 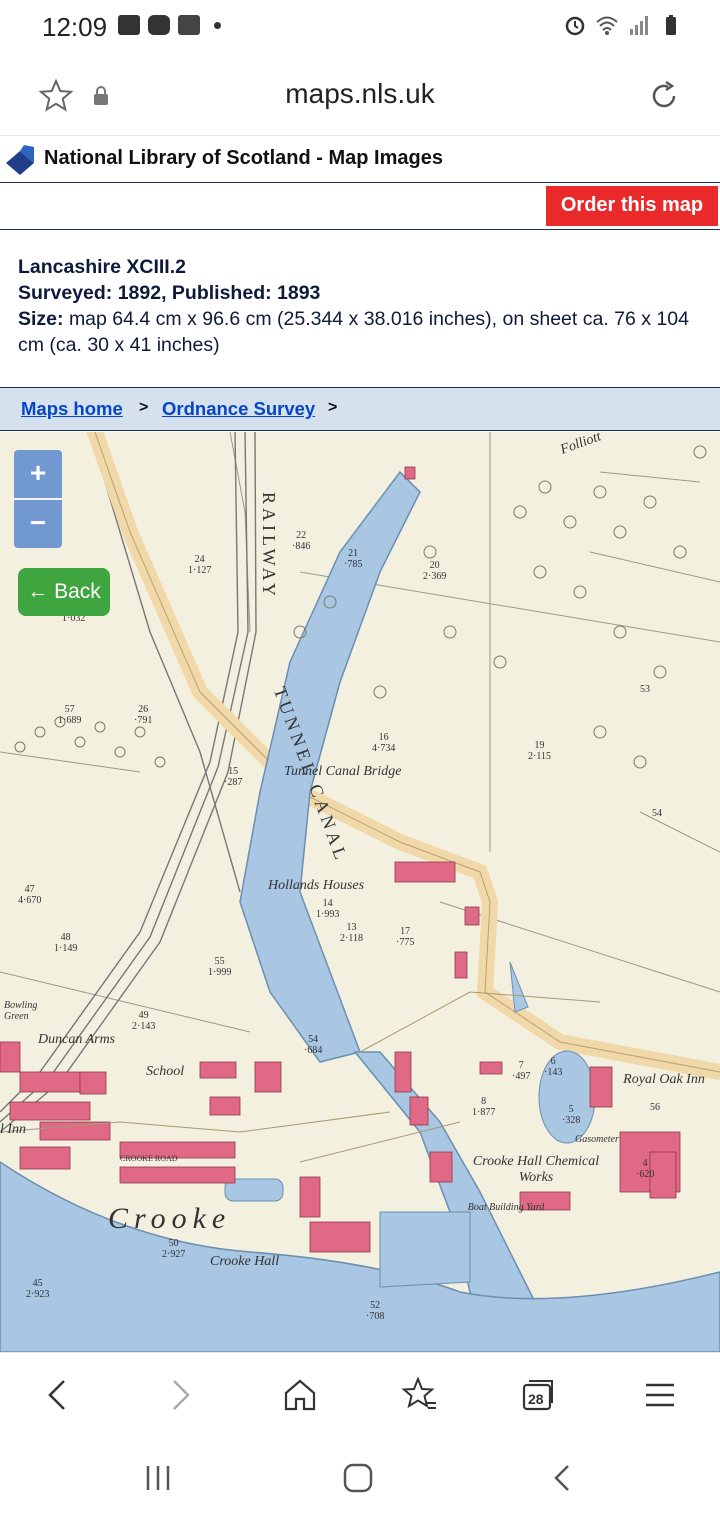 I want to click on parcel-label: 55 1·999, so click(x=220, y=967).